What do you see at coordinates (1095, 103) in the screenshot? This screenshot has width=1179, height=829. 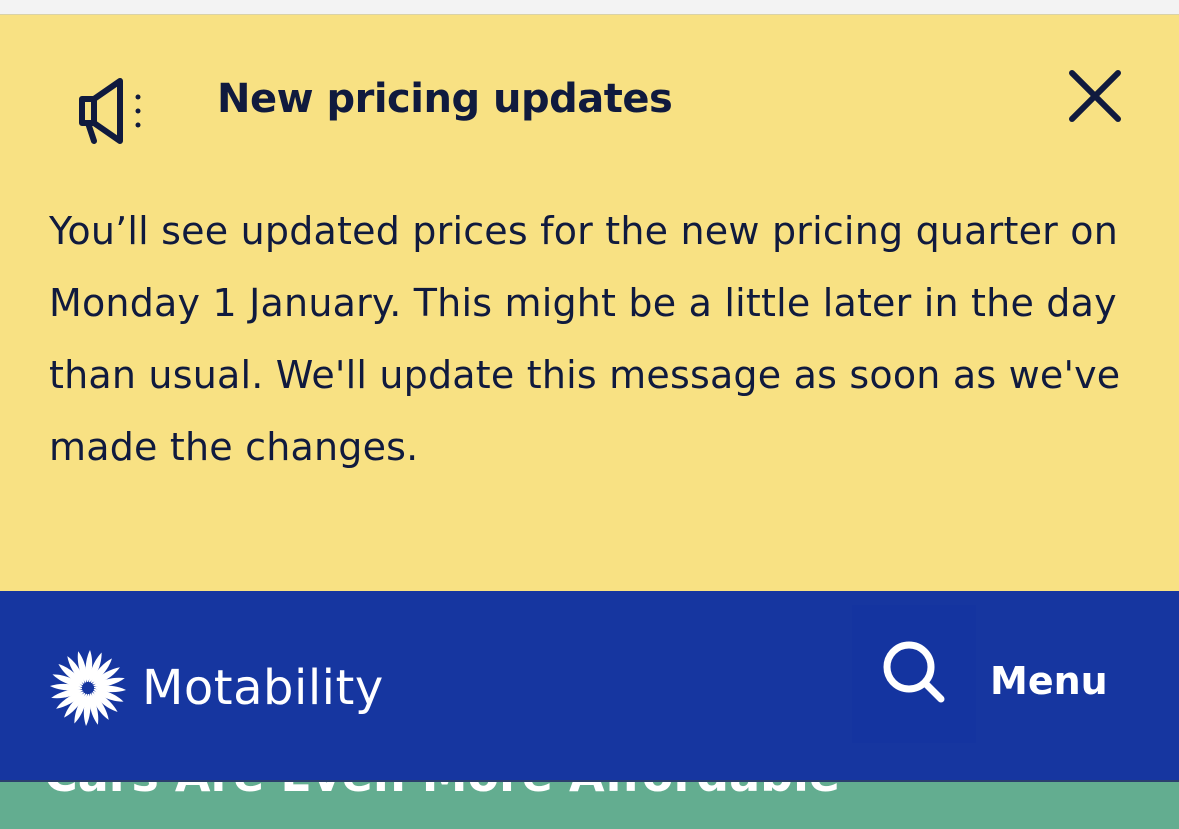 I see `close-icon` at bounding box center [1095, 103].